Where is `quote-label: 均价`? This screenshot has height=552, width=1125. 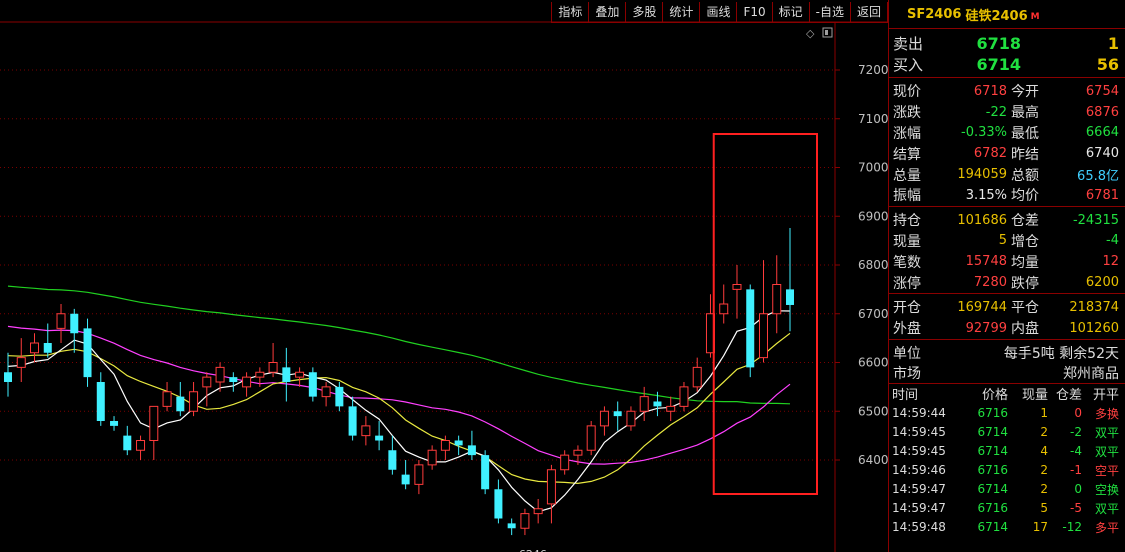 quote-label: 均价 is located at coordinates (1025, 196).